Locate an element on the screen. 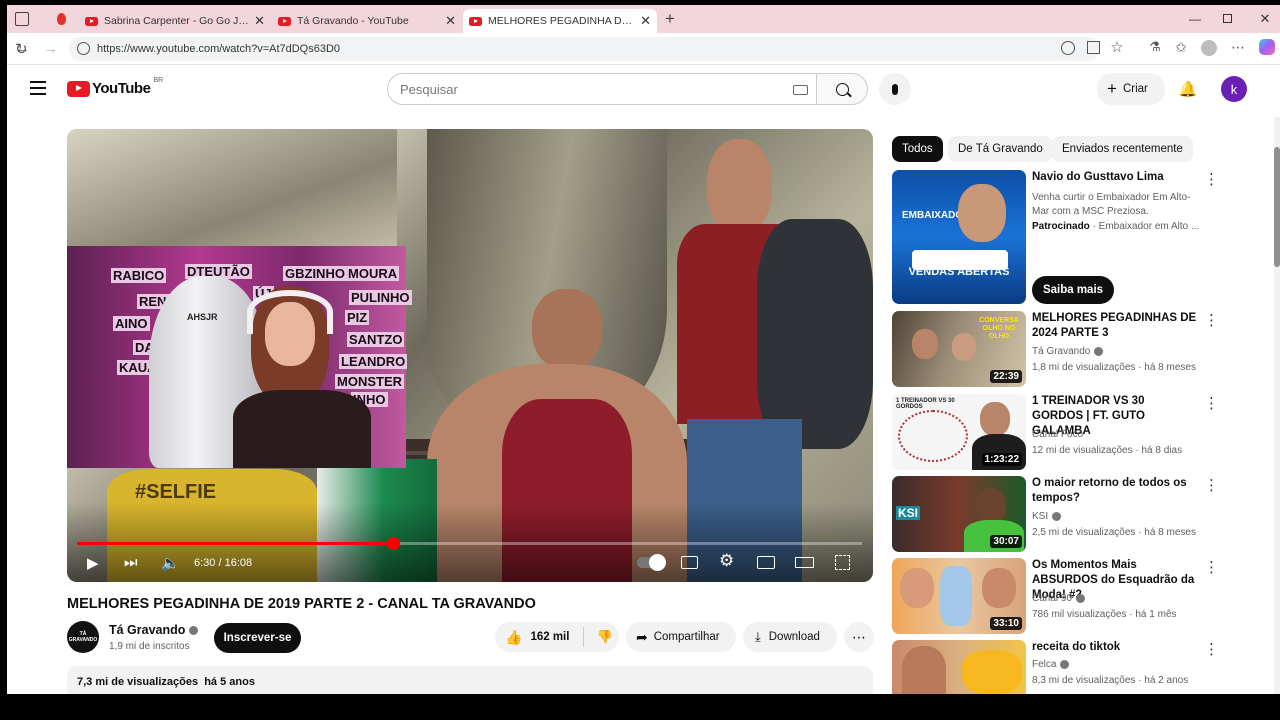 This screenshot has height=720, width=1280. download-button: ⤓ Download is located at coordinates (790, 637).